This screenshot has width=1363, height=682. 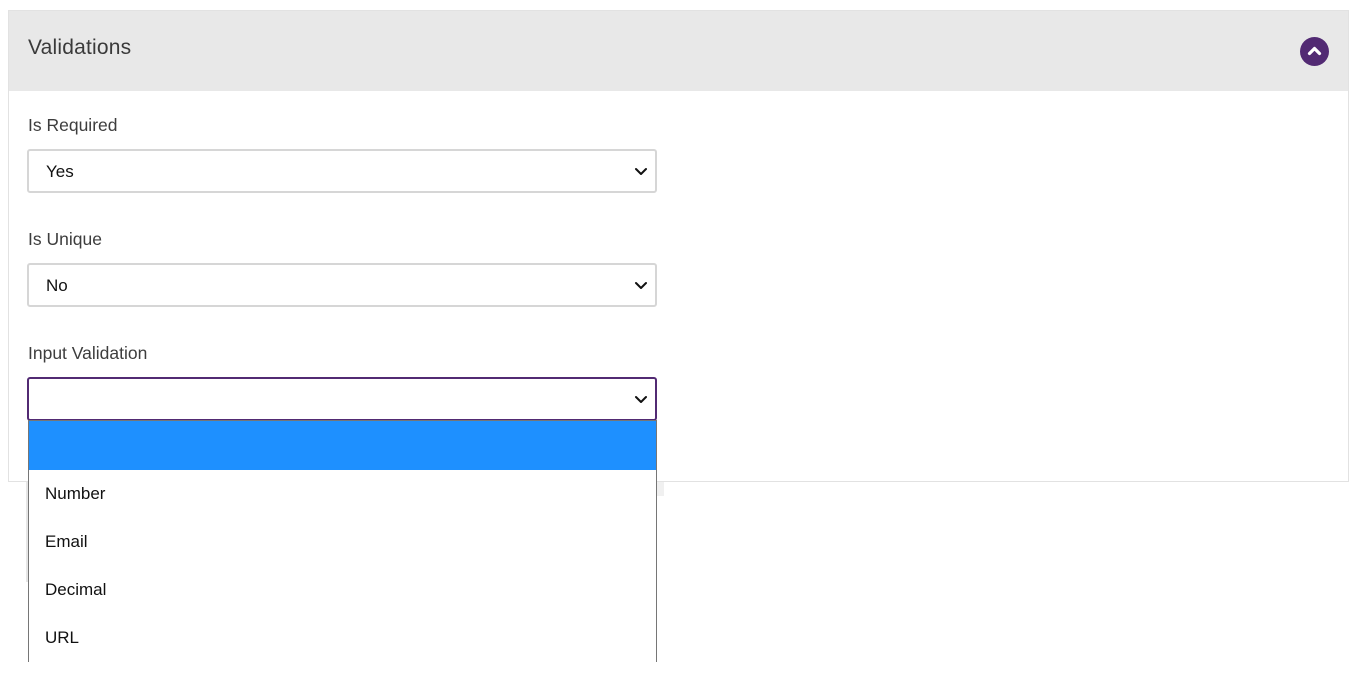 What do you see at coordinates (60, 171) in the screenshot?
I see `is-required-value: Yes` at bounding box center [60, 171].